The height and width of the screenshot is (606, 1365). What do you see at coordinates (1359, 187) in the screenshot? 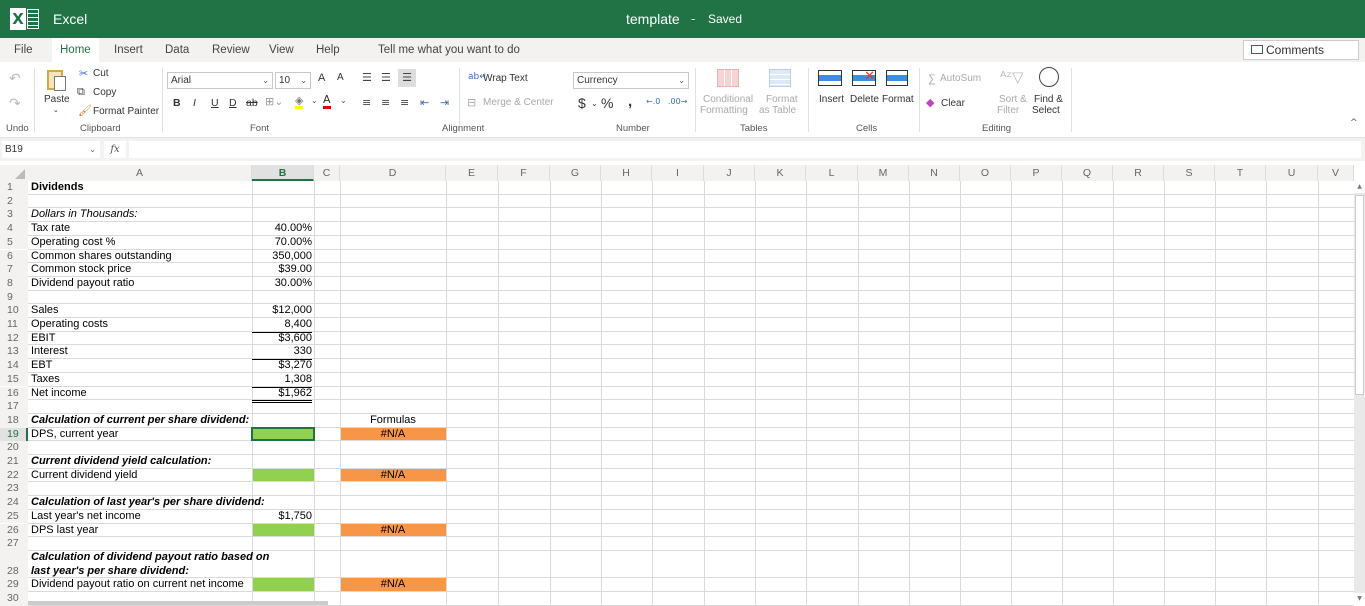
I see `scroll-up-icon: ▲` at bounding box center [1359, 187].